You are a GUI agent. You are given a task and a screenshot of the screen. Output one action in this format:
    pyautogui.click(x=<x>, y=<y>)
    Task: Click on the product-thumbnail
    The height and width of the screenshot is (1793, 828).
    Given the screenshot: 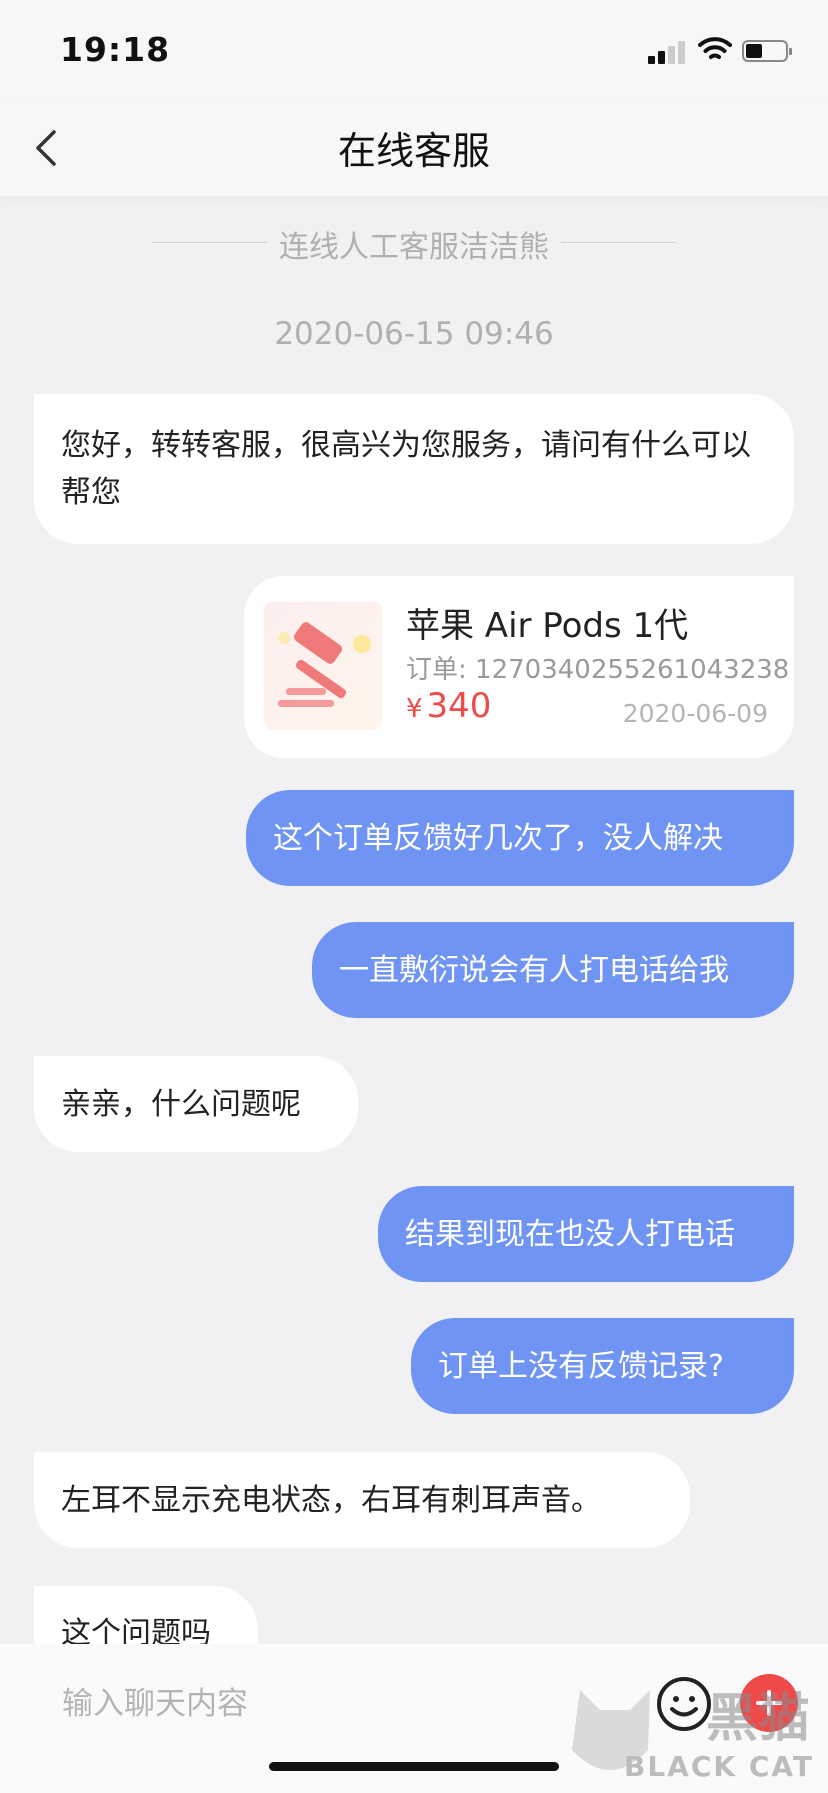 What is the action you would take?
    pyautogui.click(x=323, y=666)
    